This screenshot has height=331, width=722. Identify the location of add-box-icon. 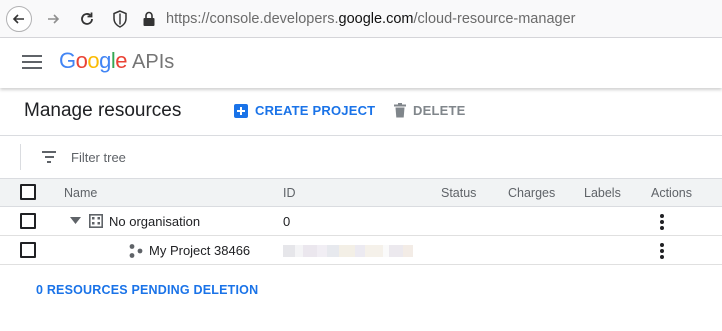
(241, 110).